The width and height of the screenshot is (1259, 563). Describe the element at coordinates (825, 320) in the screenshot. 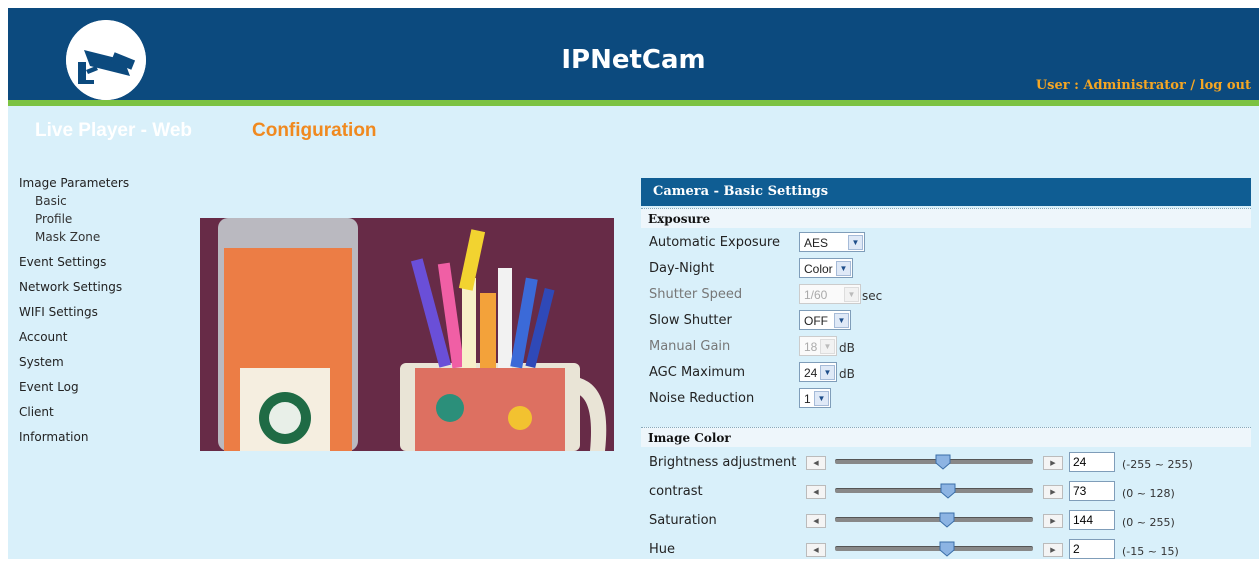

I see `slow-shutter-select: OFF ▼` at that location.